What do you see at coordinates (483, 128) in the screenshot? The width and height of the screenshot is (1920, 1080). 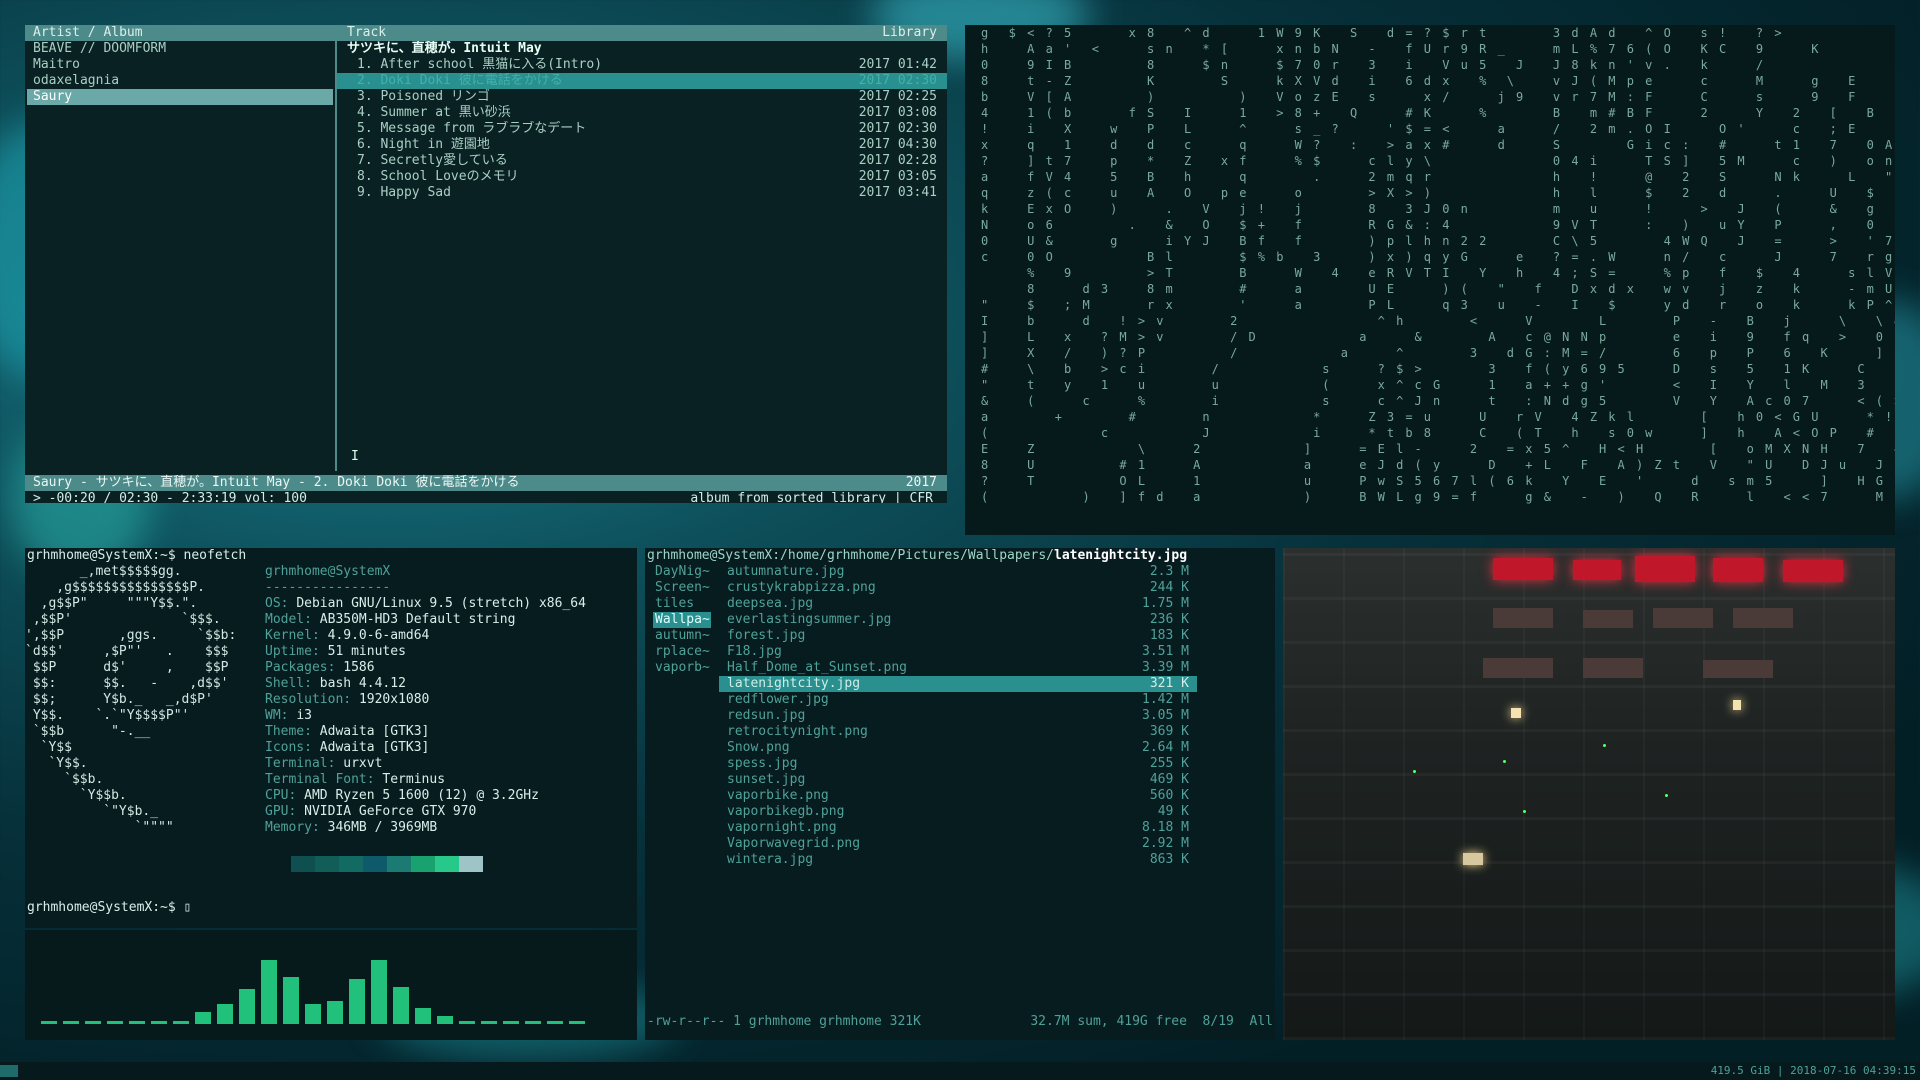 I see `track-title: Message from ラブラブなデート` at bounding box center [483, 128].